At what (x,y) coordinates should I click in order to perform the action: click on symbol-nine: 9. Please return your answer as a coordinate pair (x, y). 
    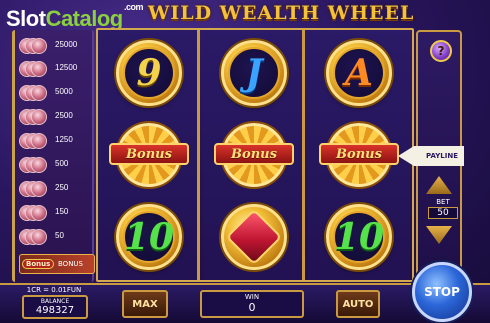
    Looking at the image, I should click on (149, 73).